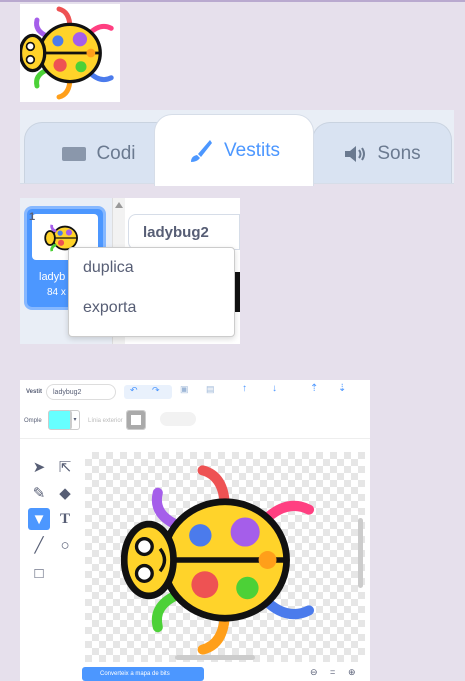 Image resolution: width=465 pixels, height=681 pixels. Describe the element at coordinates (352, 672) in the screenshot. I see `zoom-in-icon: ⊕` at that location.